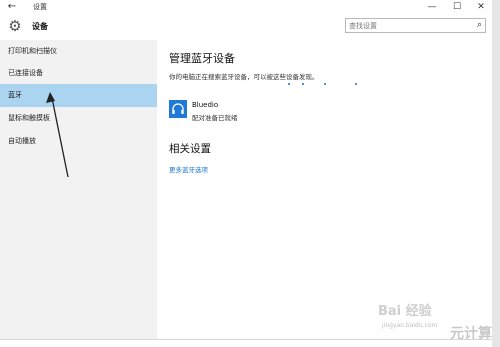 The image size is (500, 347). What do you see at coordinates (224, 111) in the screenshot?
I see `device-item-bluedio: Bluedio 配对准备已就绪` at bounding box center [224, 111].